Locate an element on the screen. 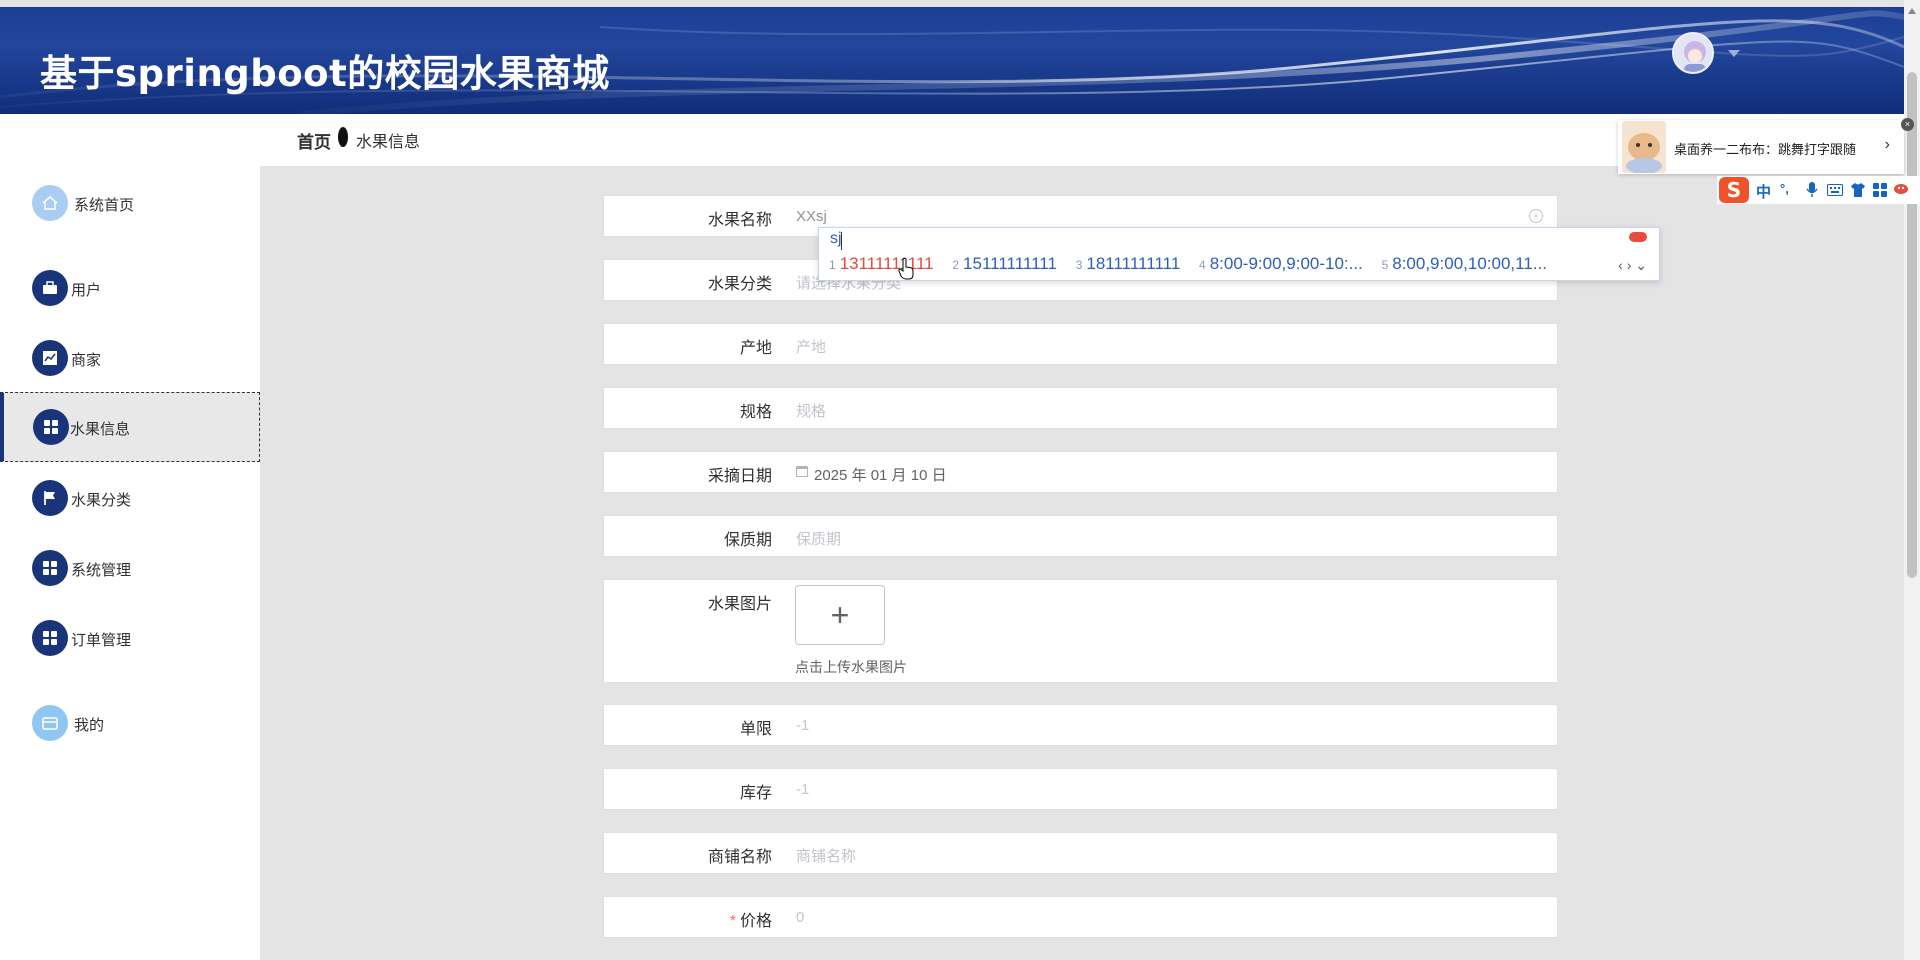 The image size is (1920, 960). shelf-life-label: 保质期 is located at coordinates (747, 540).